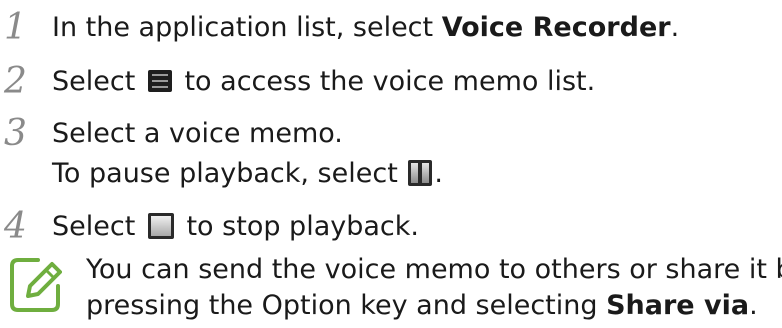 The image size is (782, 328). I want to click on note-text-start: pressing the Option key and selecting, so click(346, 305).